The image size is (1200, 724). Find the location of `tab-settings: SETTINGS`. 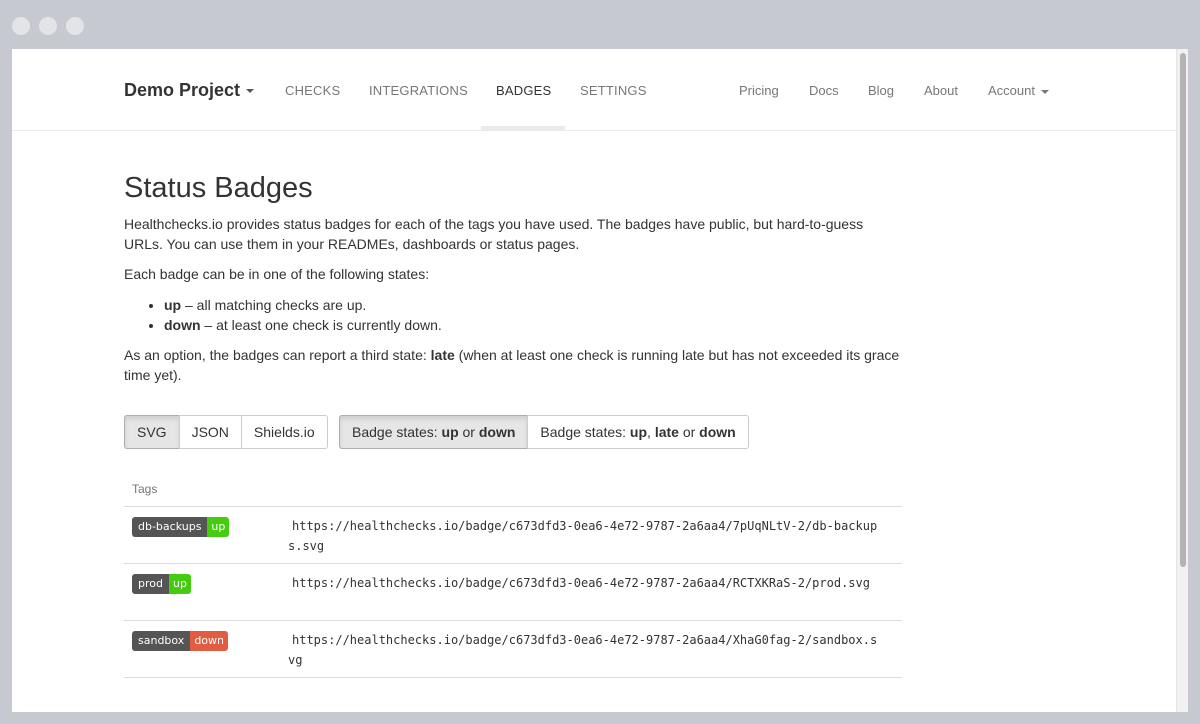

tab-settings: SETTINGS is located at coordinates (613, 90).